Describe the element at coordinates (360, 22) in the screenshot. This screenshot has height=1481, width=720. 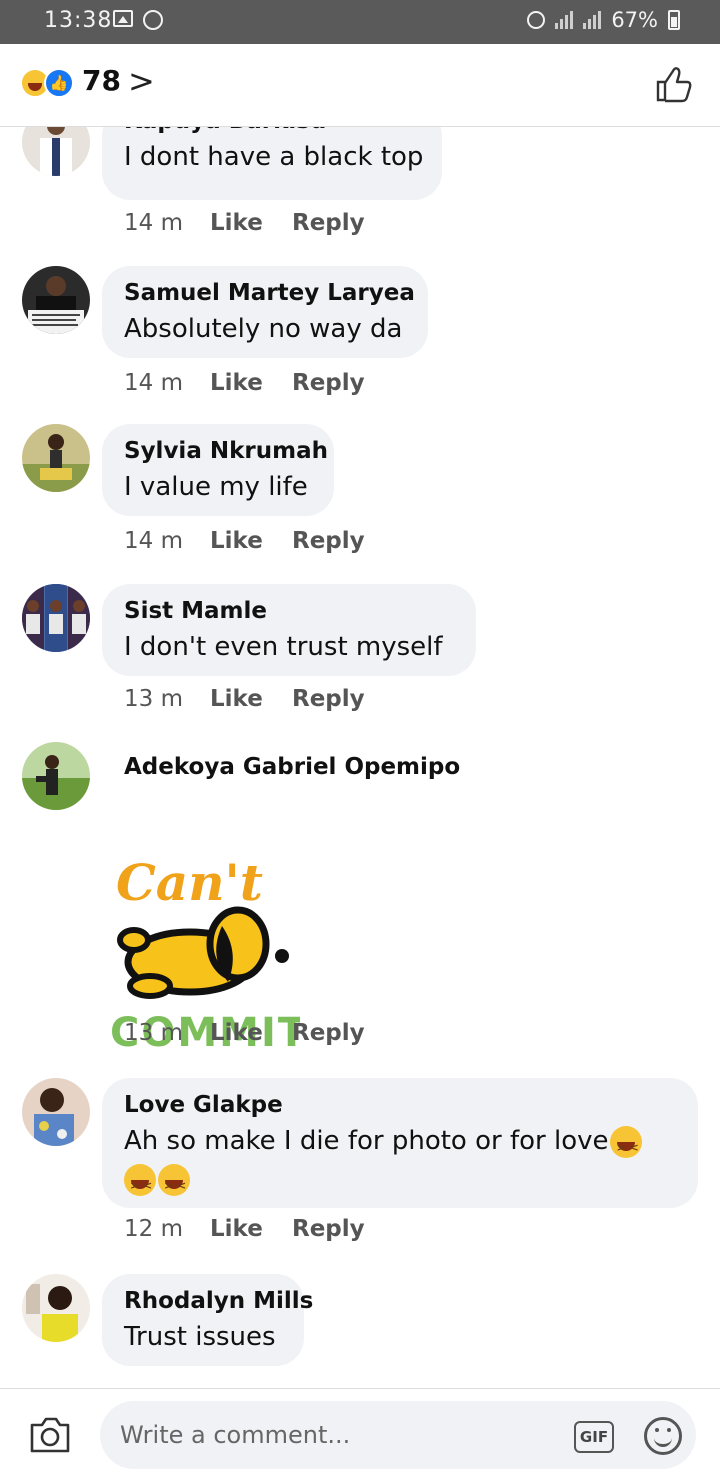
I see `status-bar: 13:38 67%` at that location.